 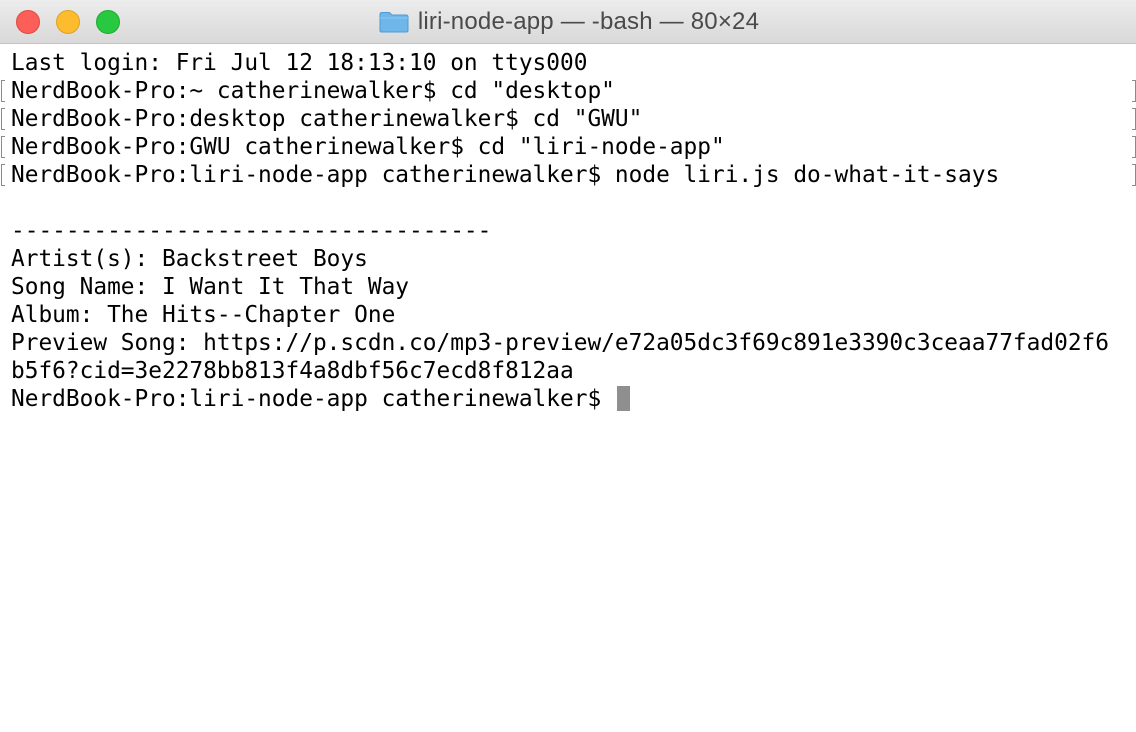 I want to click on window-title: liri-node-app — -bash — 80×24, so click(x=568, y=22).